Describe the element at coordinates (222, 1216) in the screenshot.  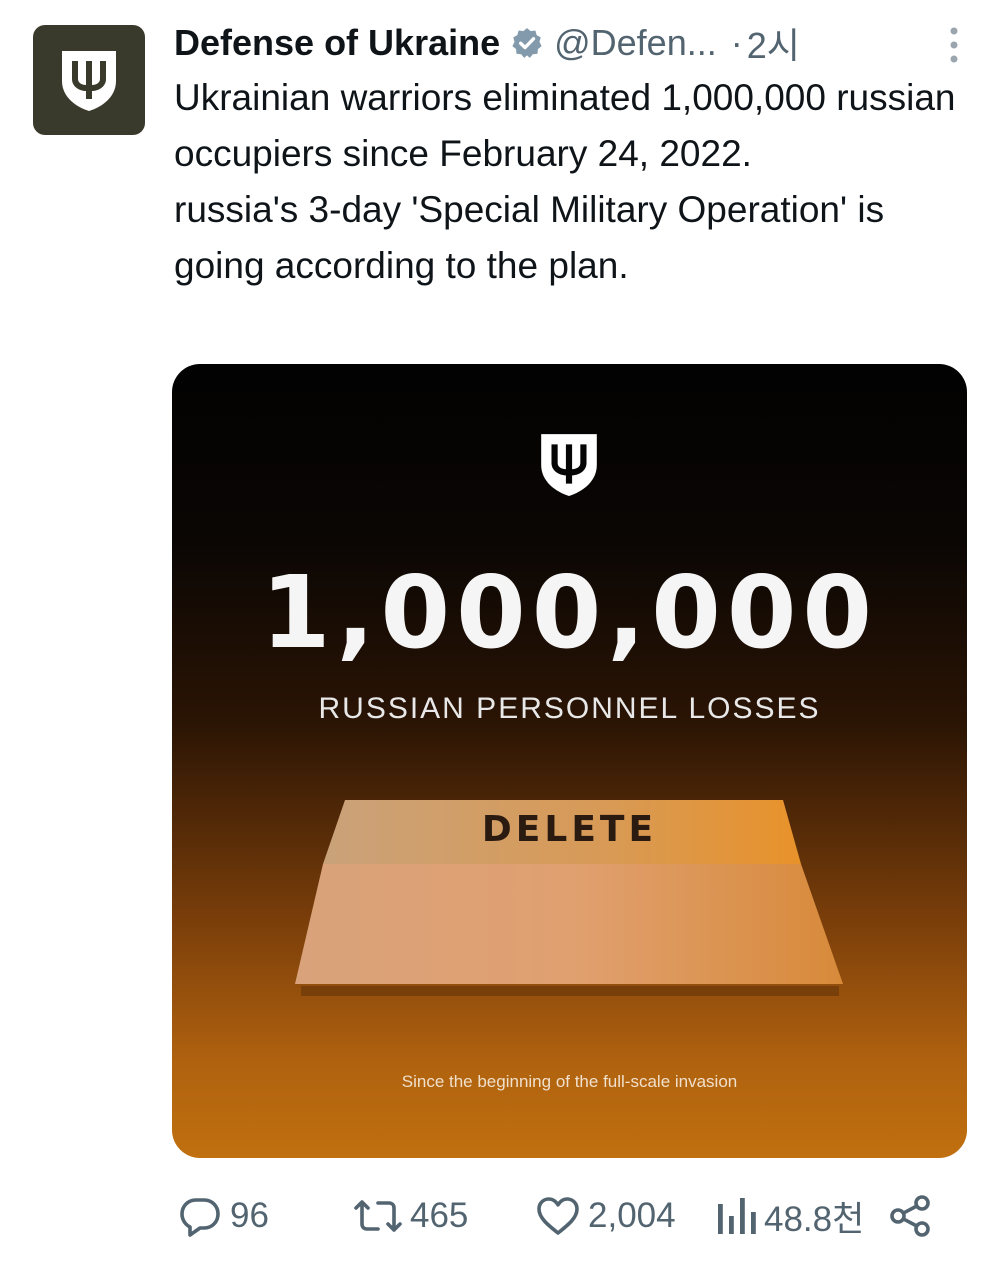
I see `reply-button: 96` at that location.